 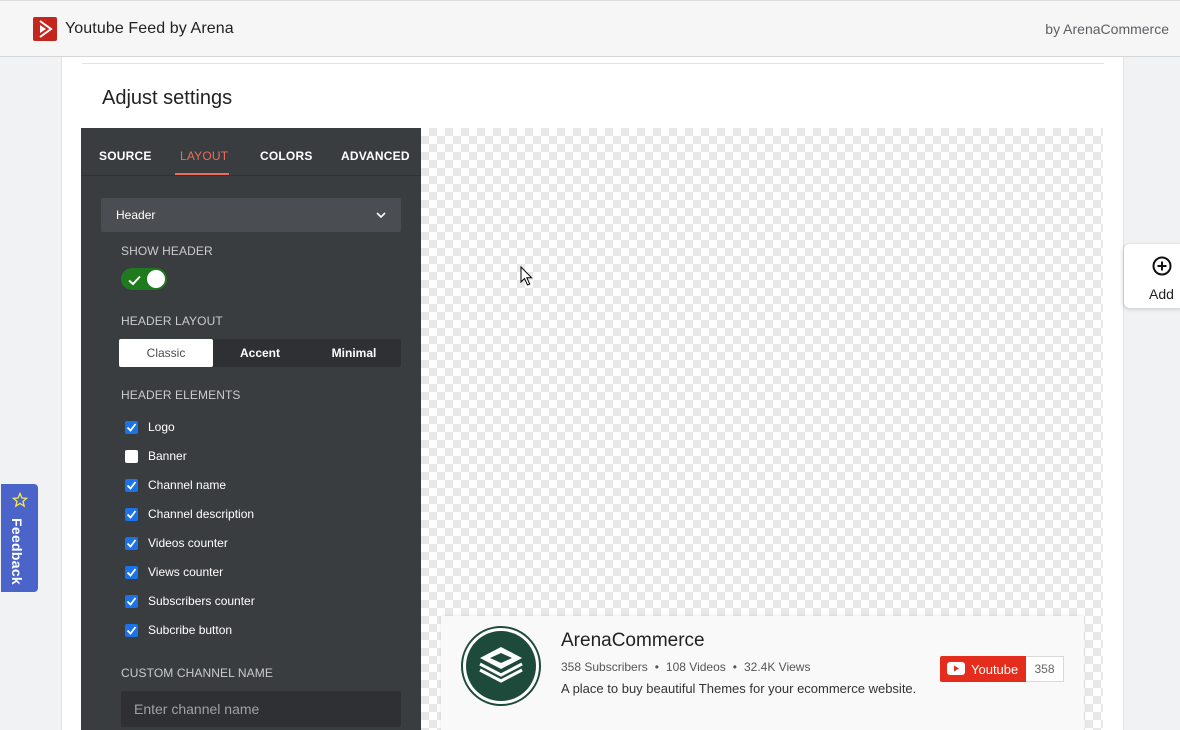 What do you see at coordinates (604, 667) in the screenshot?
I see `subscribers-count: 358 Subscribers` at bounding box center [604, 667].